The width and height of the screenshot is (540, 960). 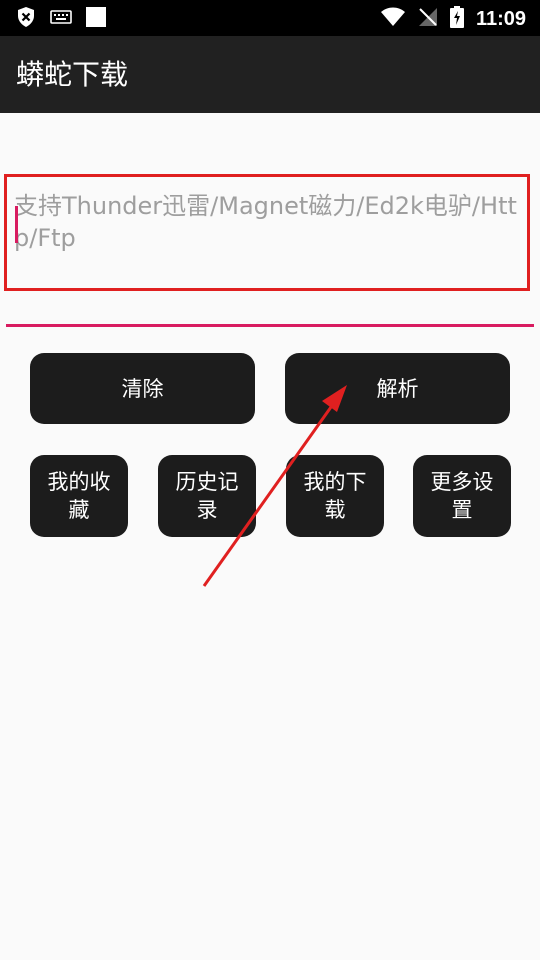 I want to click on annotation-highlight-box, so click(x=267, y=232).